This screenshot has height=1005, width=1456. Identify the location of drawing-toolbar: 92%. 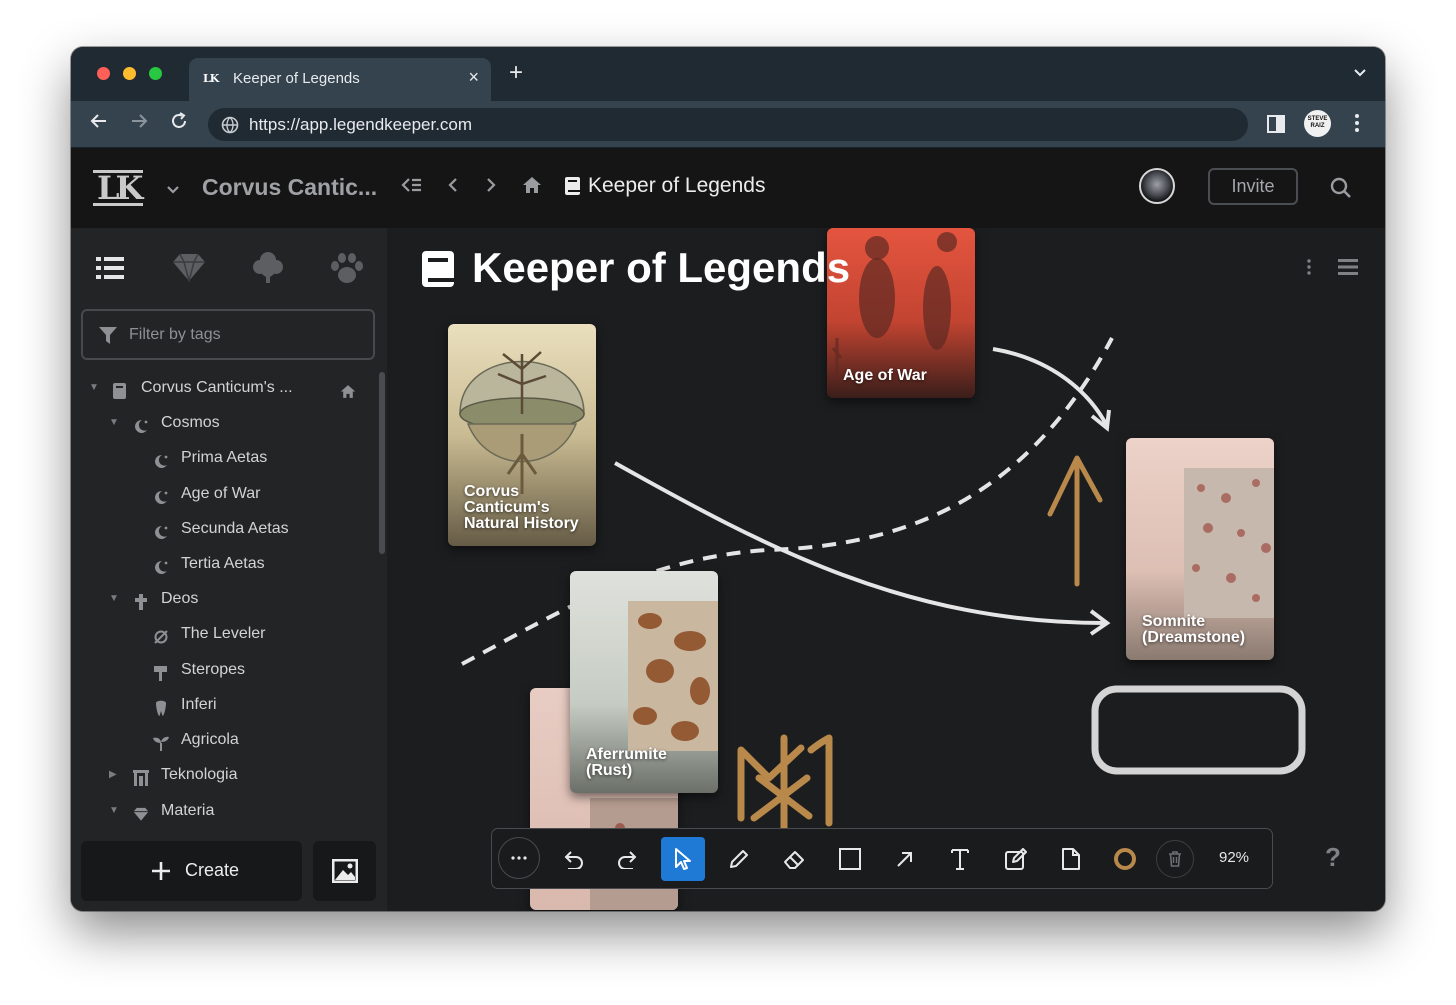
(882, 858).